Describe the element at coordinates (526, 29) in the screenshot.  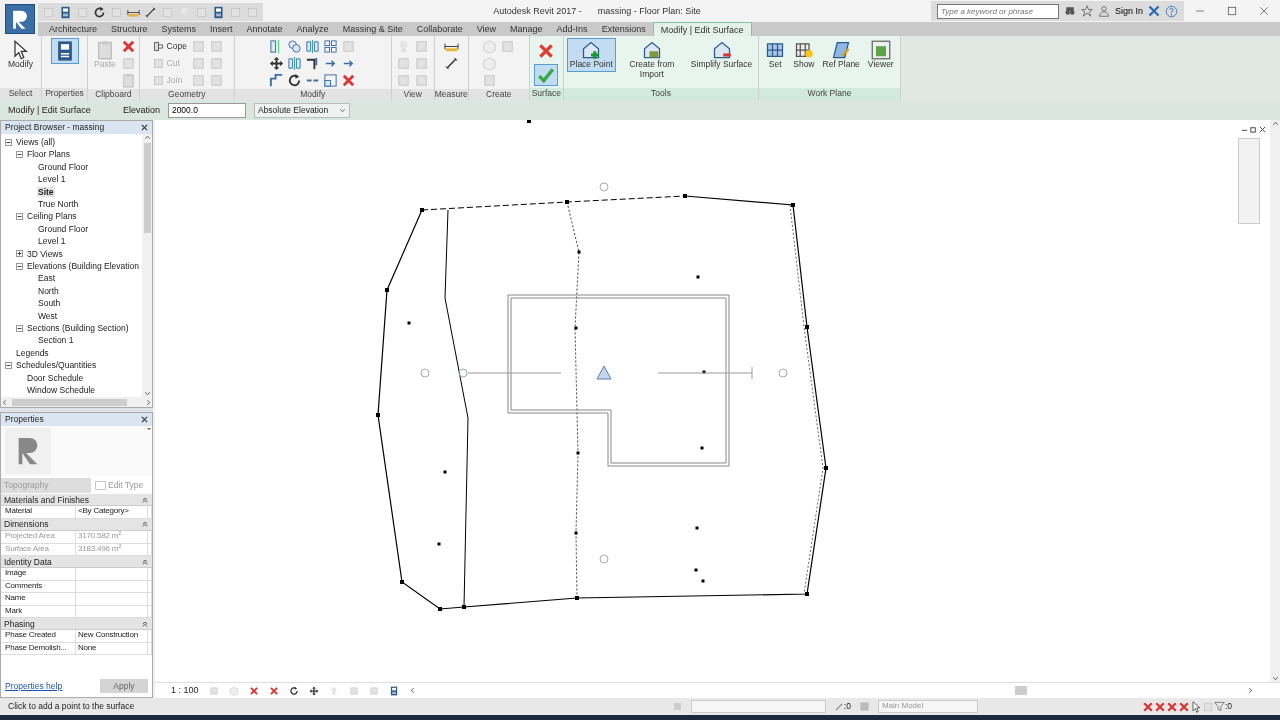
I see `ribbon-tab: Manage` at that location.